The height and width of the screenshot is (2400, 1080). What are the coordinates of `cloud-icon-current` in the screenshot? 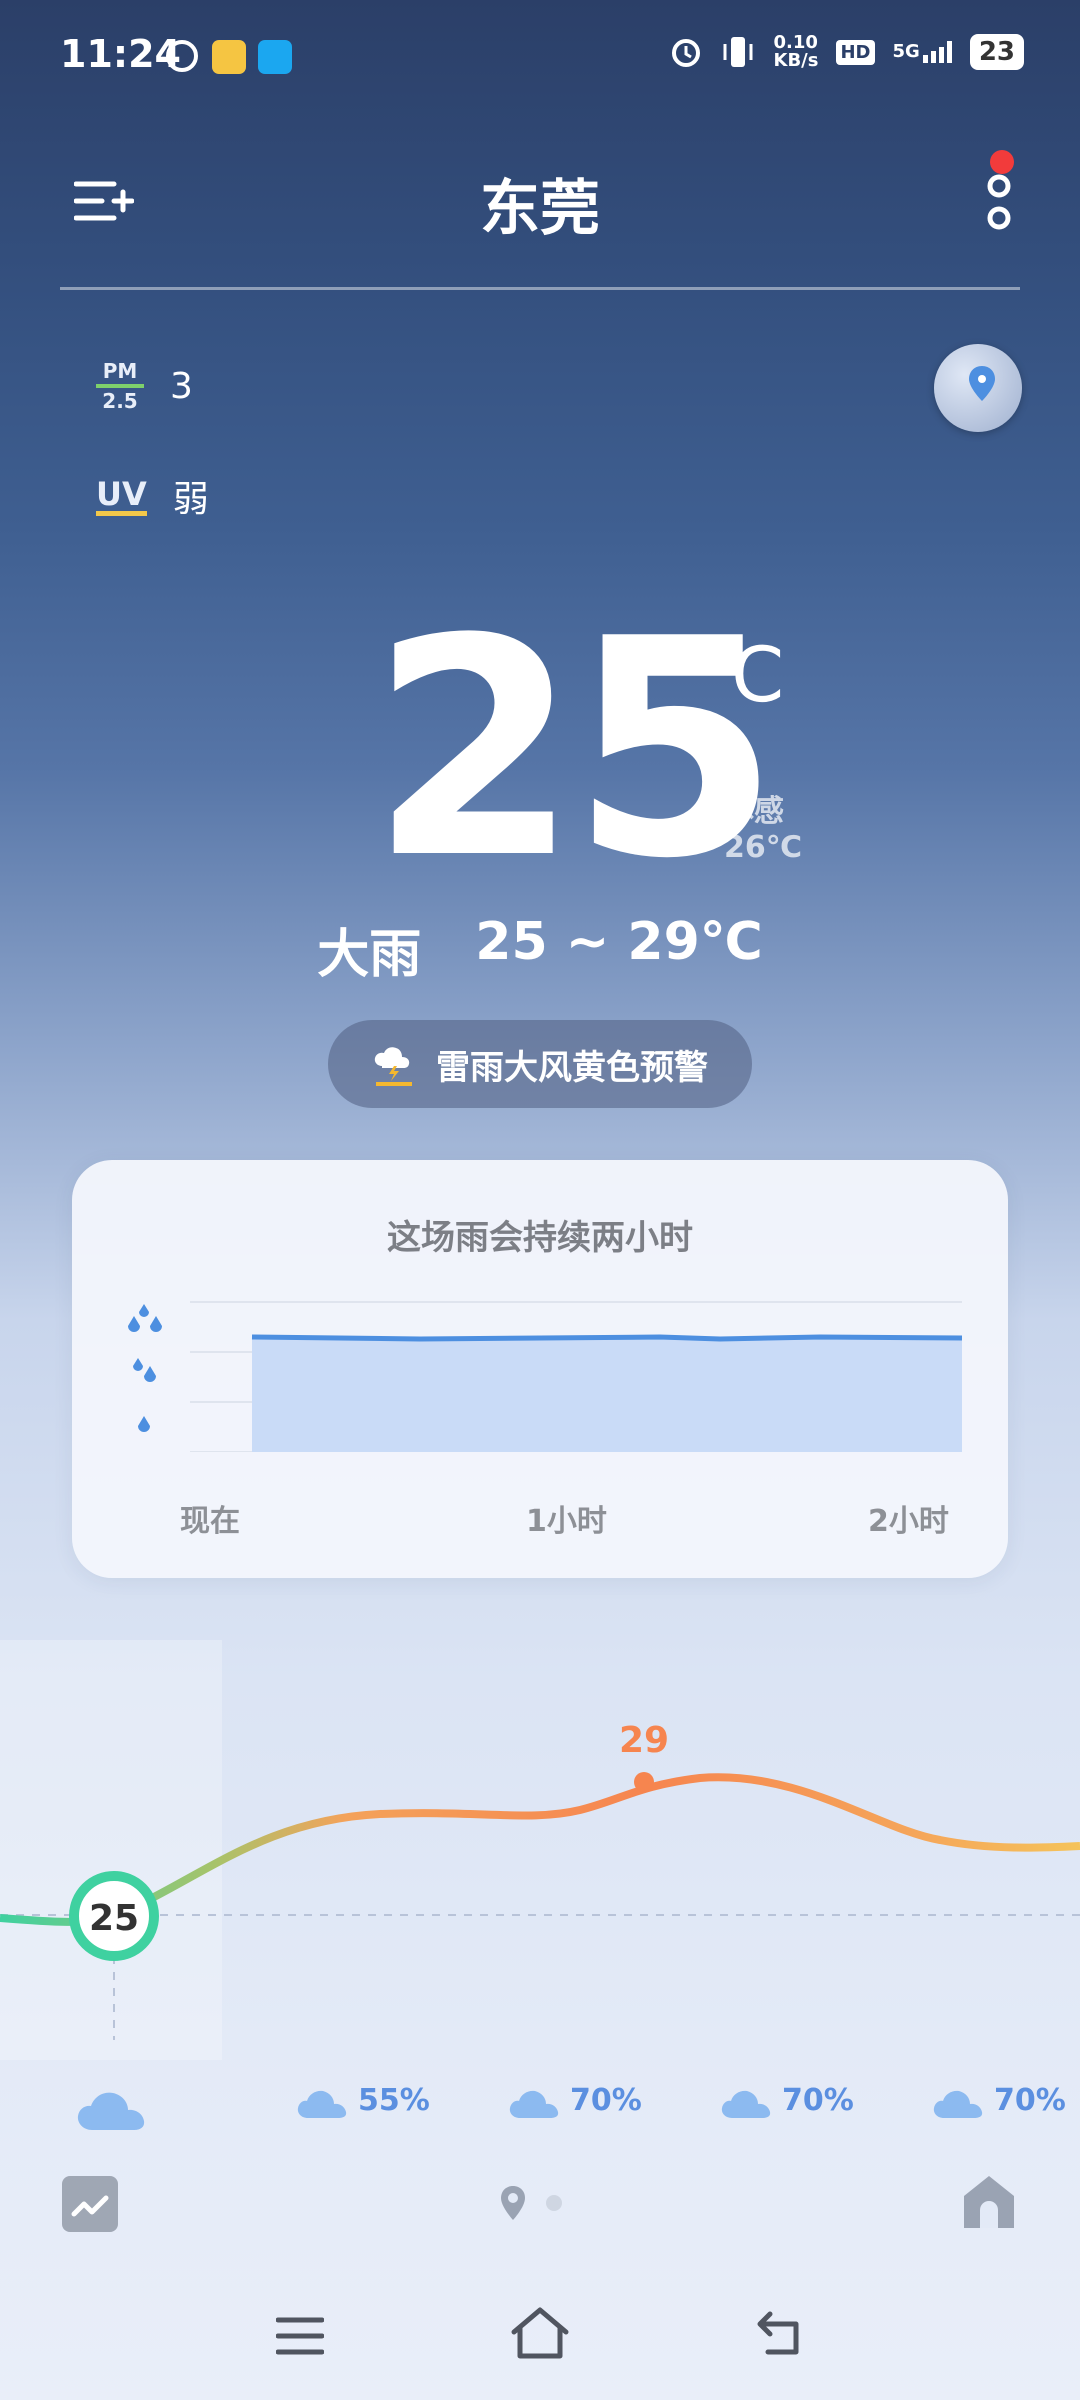 It's located at (111, 2111).